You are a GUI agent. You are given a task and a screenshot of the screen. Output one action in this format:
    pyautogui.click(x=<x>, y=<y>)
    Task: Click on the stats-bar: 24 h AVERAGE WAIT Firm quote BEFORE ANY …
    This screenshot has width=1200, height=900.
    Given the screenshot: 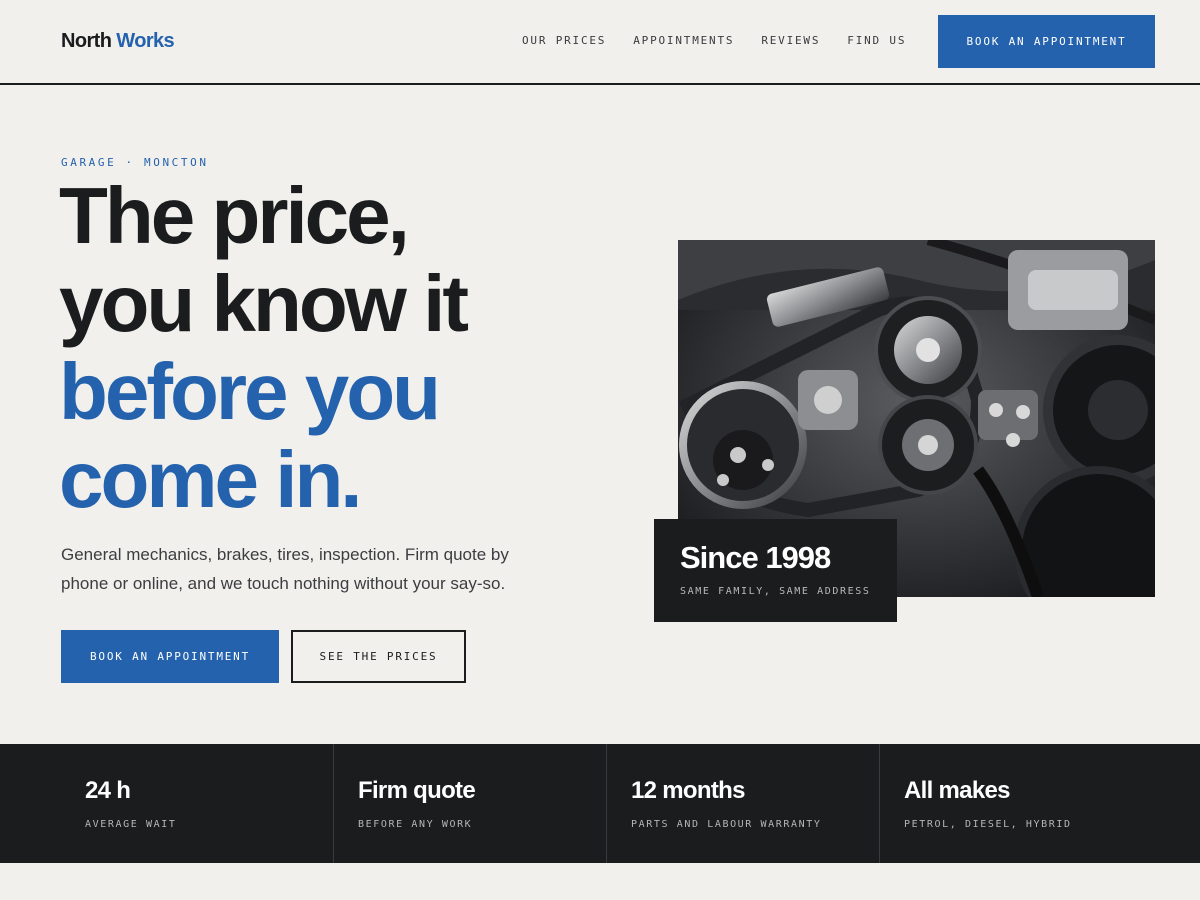 What is the action you would take?
    pyautogui.click(x=600, y=803)
    